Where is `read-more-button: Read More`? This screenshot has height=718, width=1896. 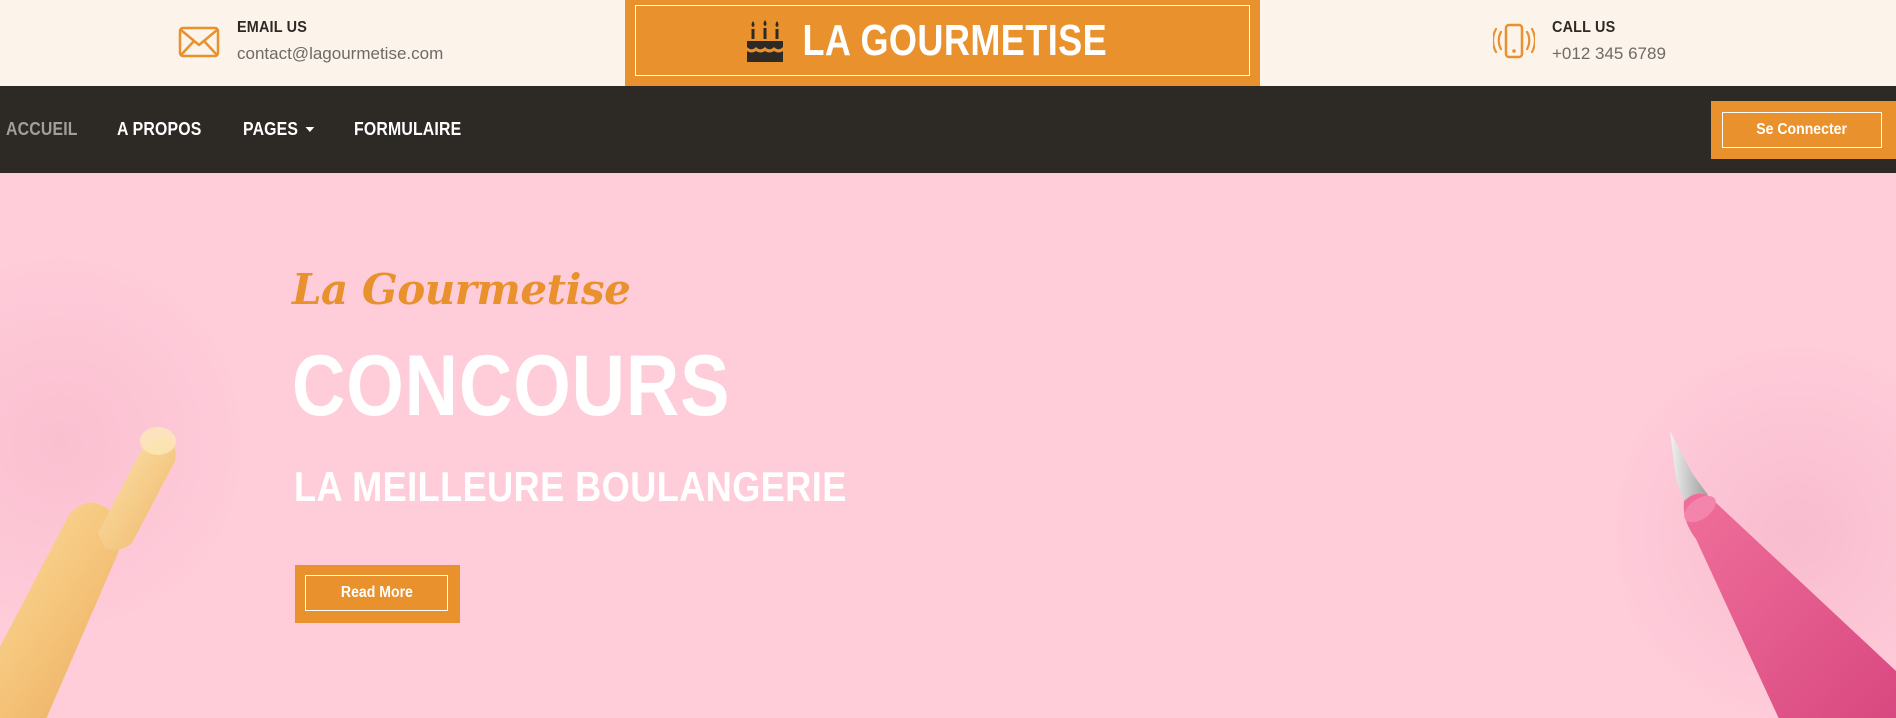 read-more-button: Read More is located at coordinates (376, 593).